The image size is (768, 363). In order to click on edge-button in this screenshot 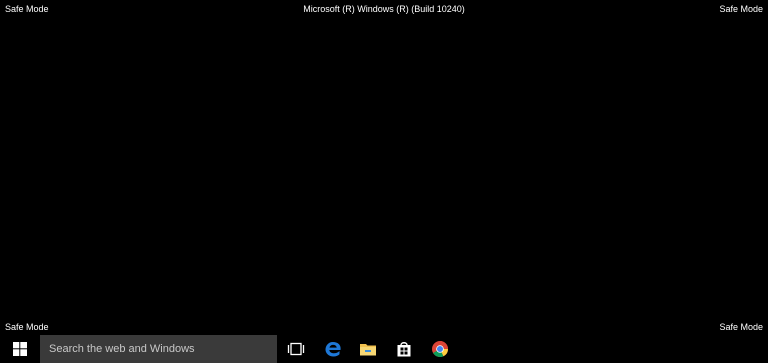, I will do `click(333, 349)`.